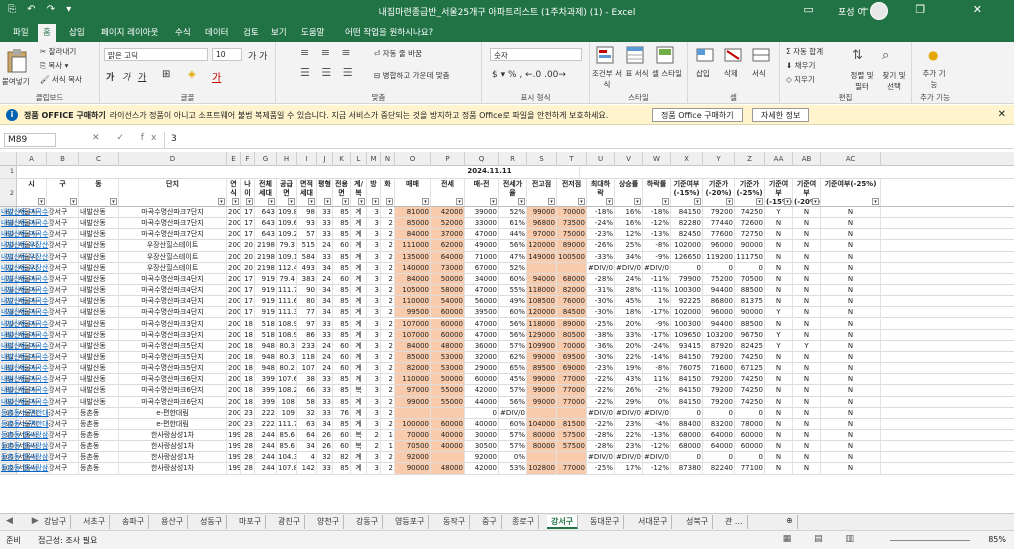 The height and width of the screenshot is (549, 1014). What do you see at coordinates (482, 267) in the screenshot?
I see `cell: 67000` at bounding box center [482, 267].